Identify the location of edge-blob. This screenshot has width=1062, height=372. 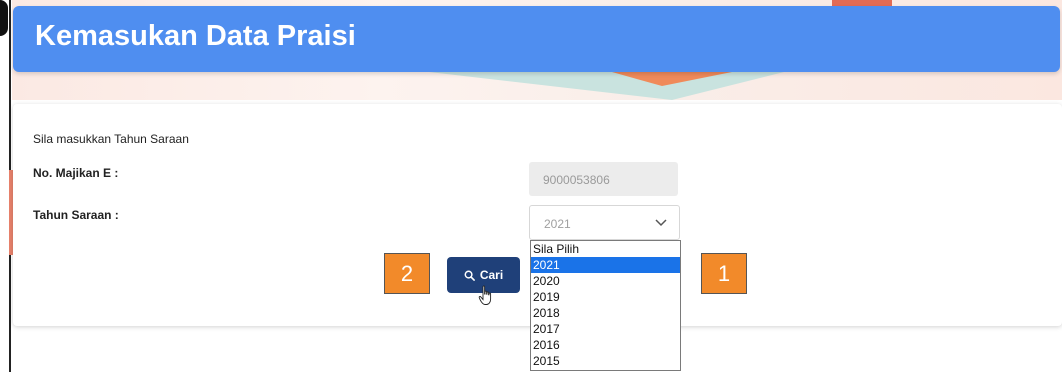
(4, 18).